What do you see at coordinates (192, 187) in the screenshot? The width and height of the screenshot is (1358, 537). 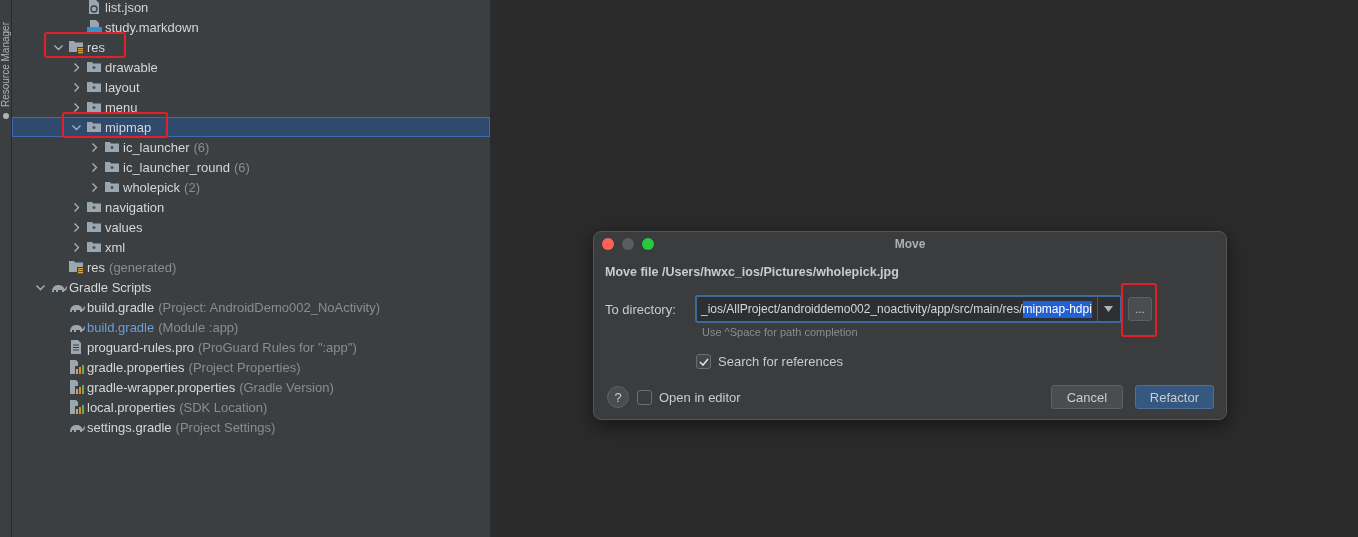 I see `item-note: (2)` at bounding box center [192, 187].